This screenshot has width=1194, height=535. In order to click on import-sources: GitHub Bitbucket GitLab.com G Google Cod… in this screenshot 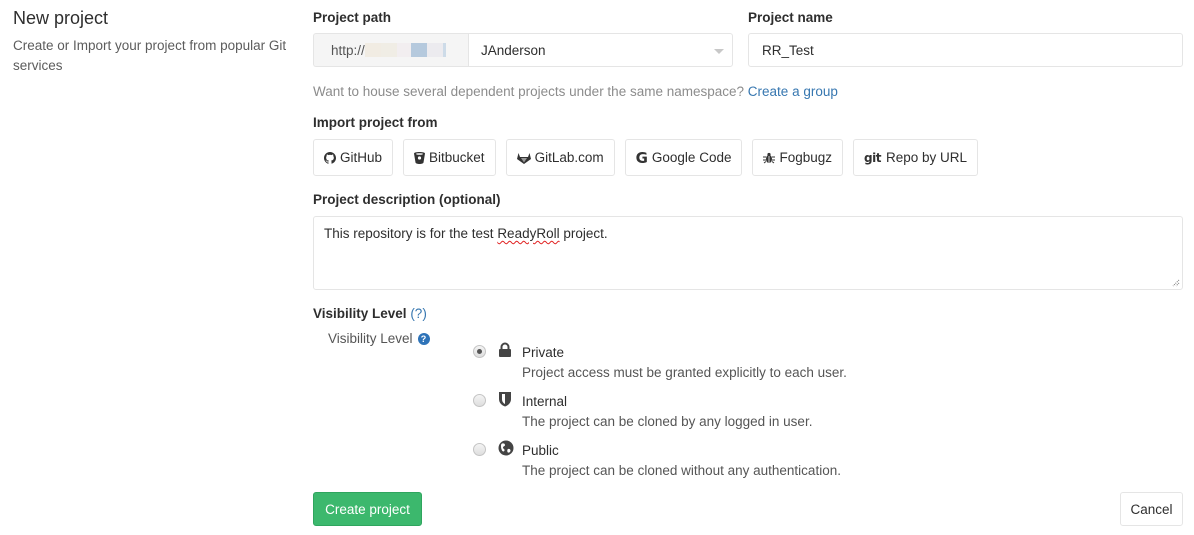, I will do `click(646, 157)`.